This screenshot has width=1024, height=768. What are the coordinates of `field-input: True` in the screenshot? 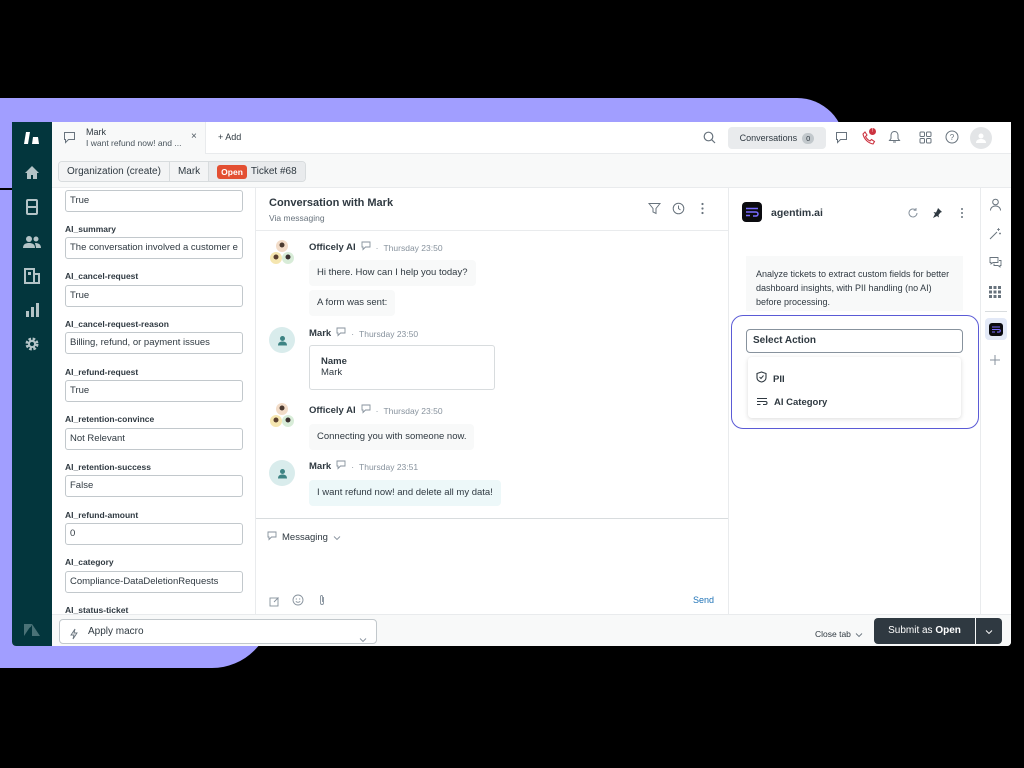 It's located at (154, 201).